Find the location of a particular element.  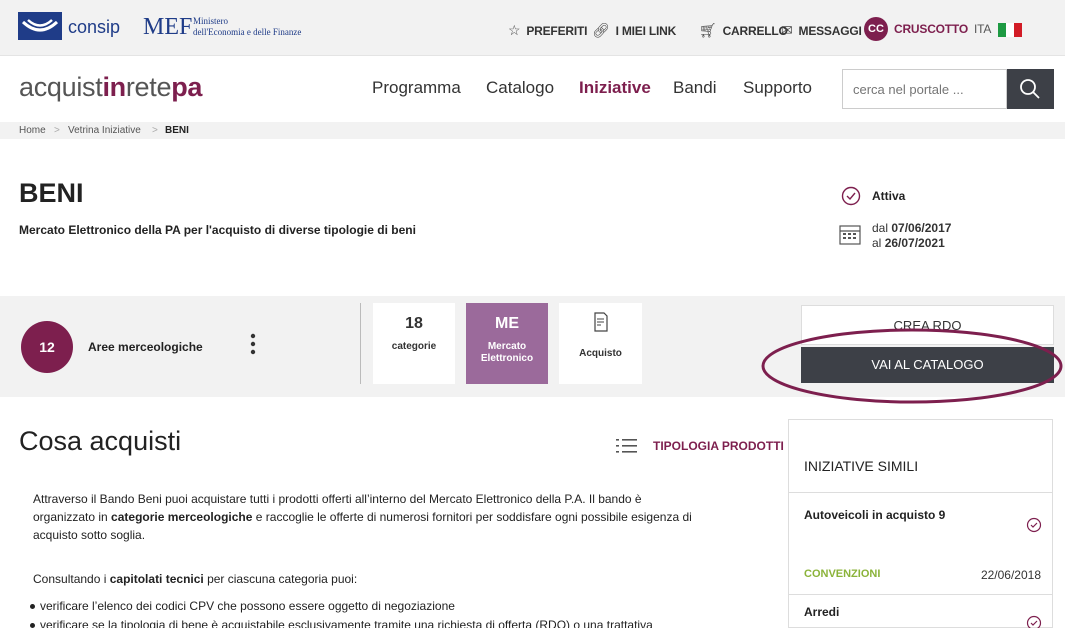

aree-label: Aree merceologiche is located at coordinates (145, 347).